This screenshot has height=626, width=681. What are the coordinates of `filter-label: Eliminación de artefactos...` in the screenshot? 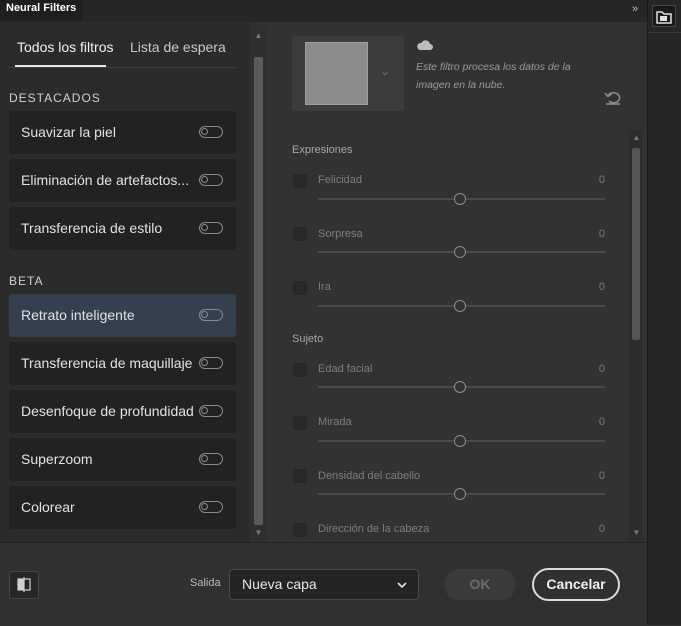 It's located at (105, 180).